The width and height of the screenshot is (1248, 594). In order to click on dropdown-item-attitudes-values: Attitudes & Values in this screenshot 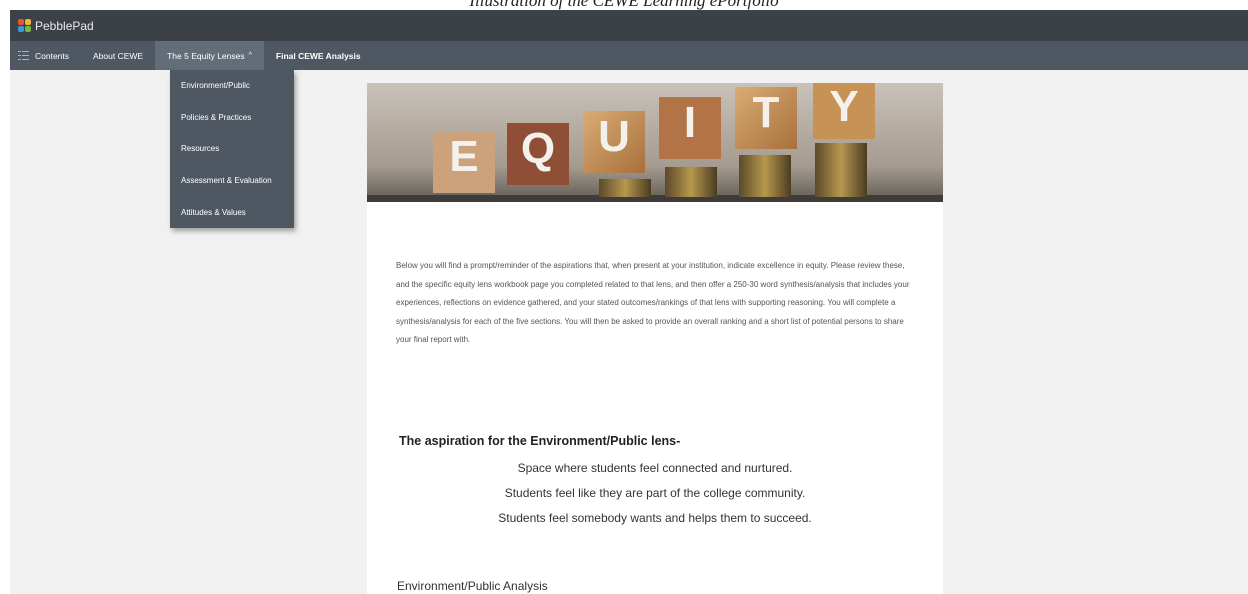, I will do `click(232, 212)`.